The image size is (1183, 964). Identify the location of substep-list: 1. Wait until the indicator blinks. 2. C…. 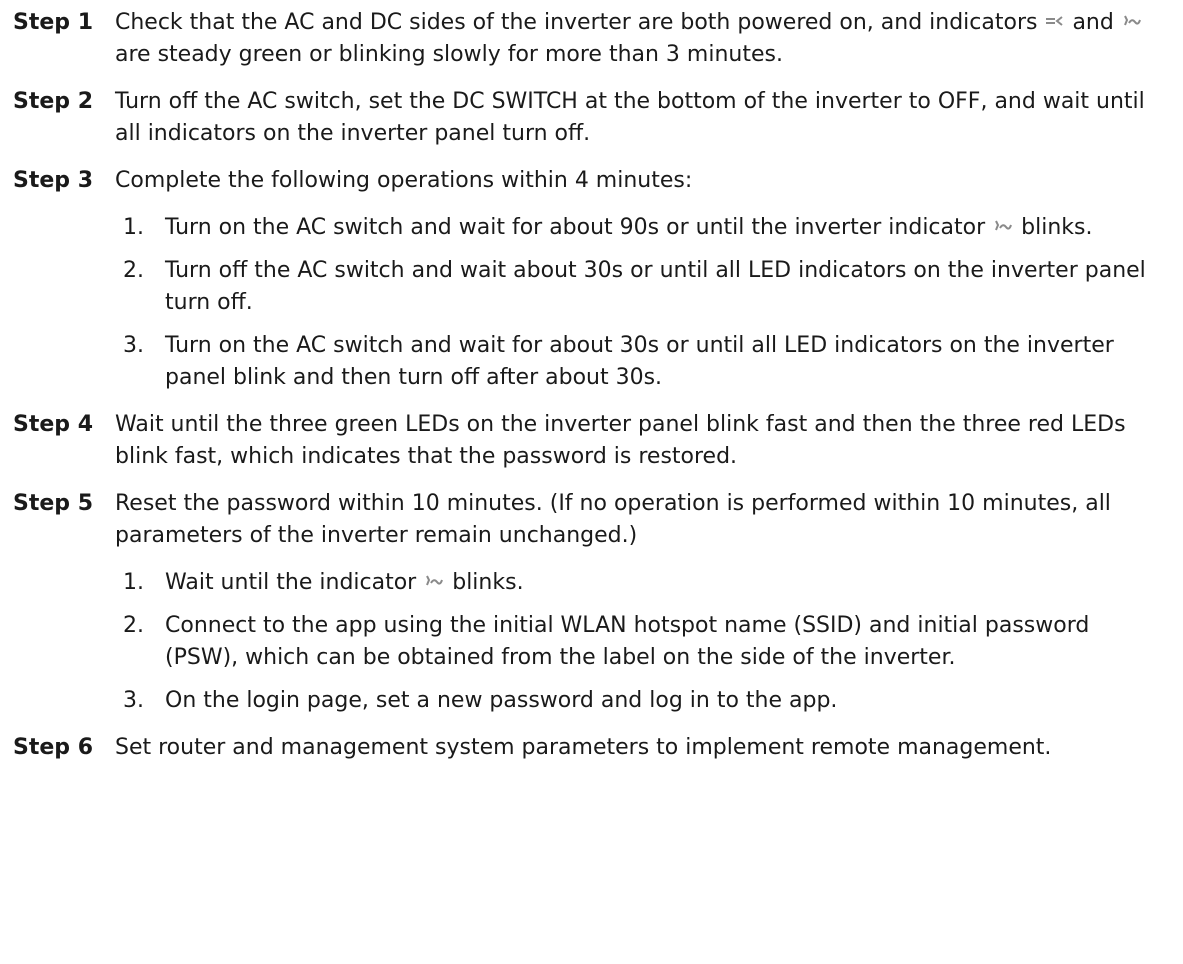
(637, 642).